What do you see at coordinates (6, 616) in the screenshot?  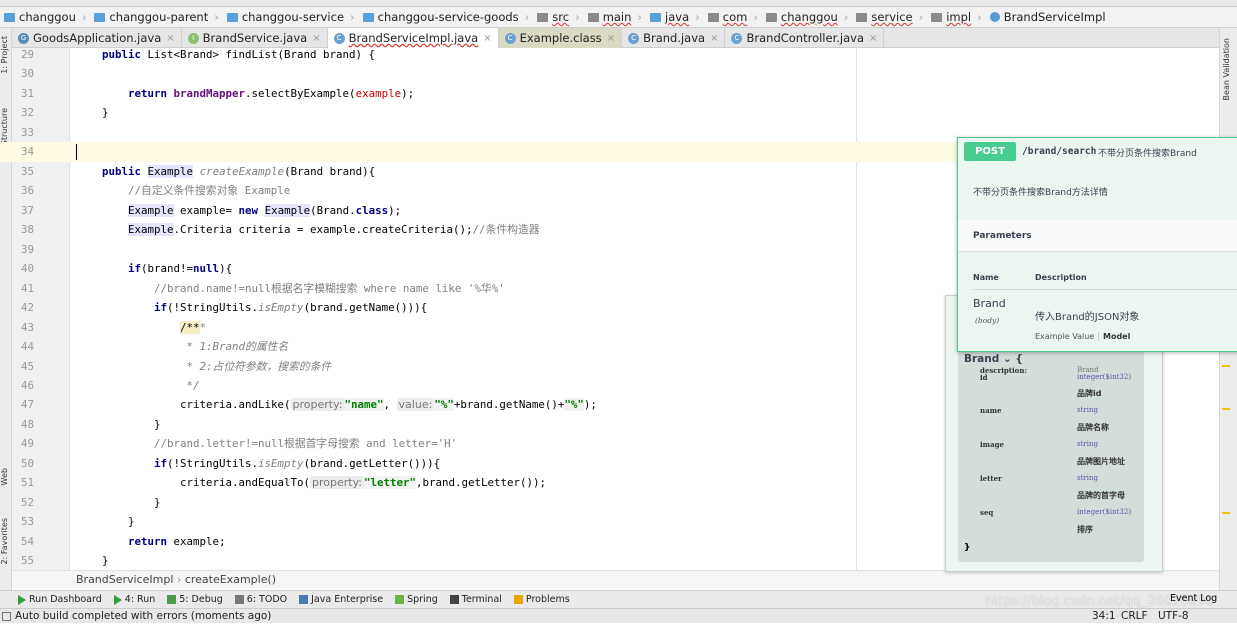 I see `toggle-tool-windows-icon` at bounding box center [6, 616].